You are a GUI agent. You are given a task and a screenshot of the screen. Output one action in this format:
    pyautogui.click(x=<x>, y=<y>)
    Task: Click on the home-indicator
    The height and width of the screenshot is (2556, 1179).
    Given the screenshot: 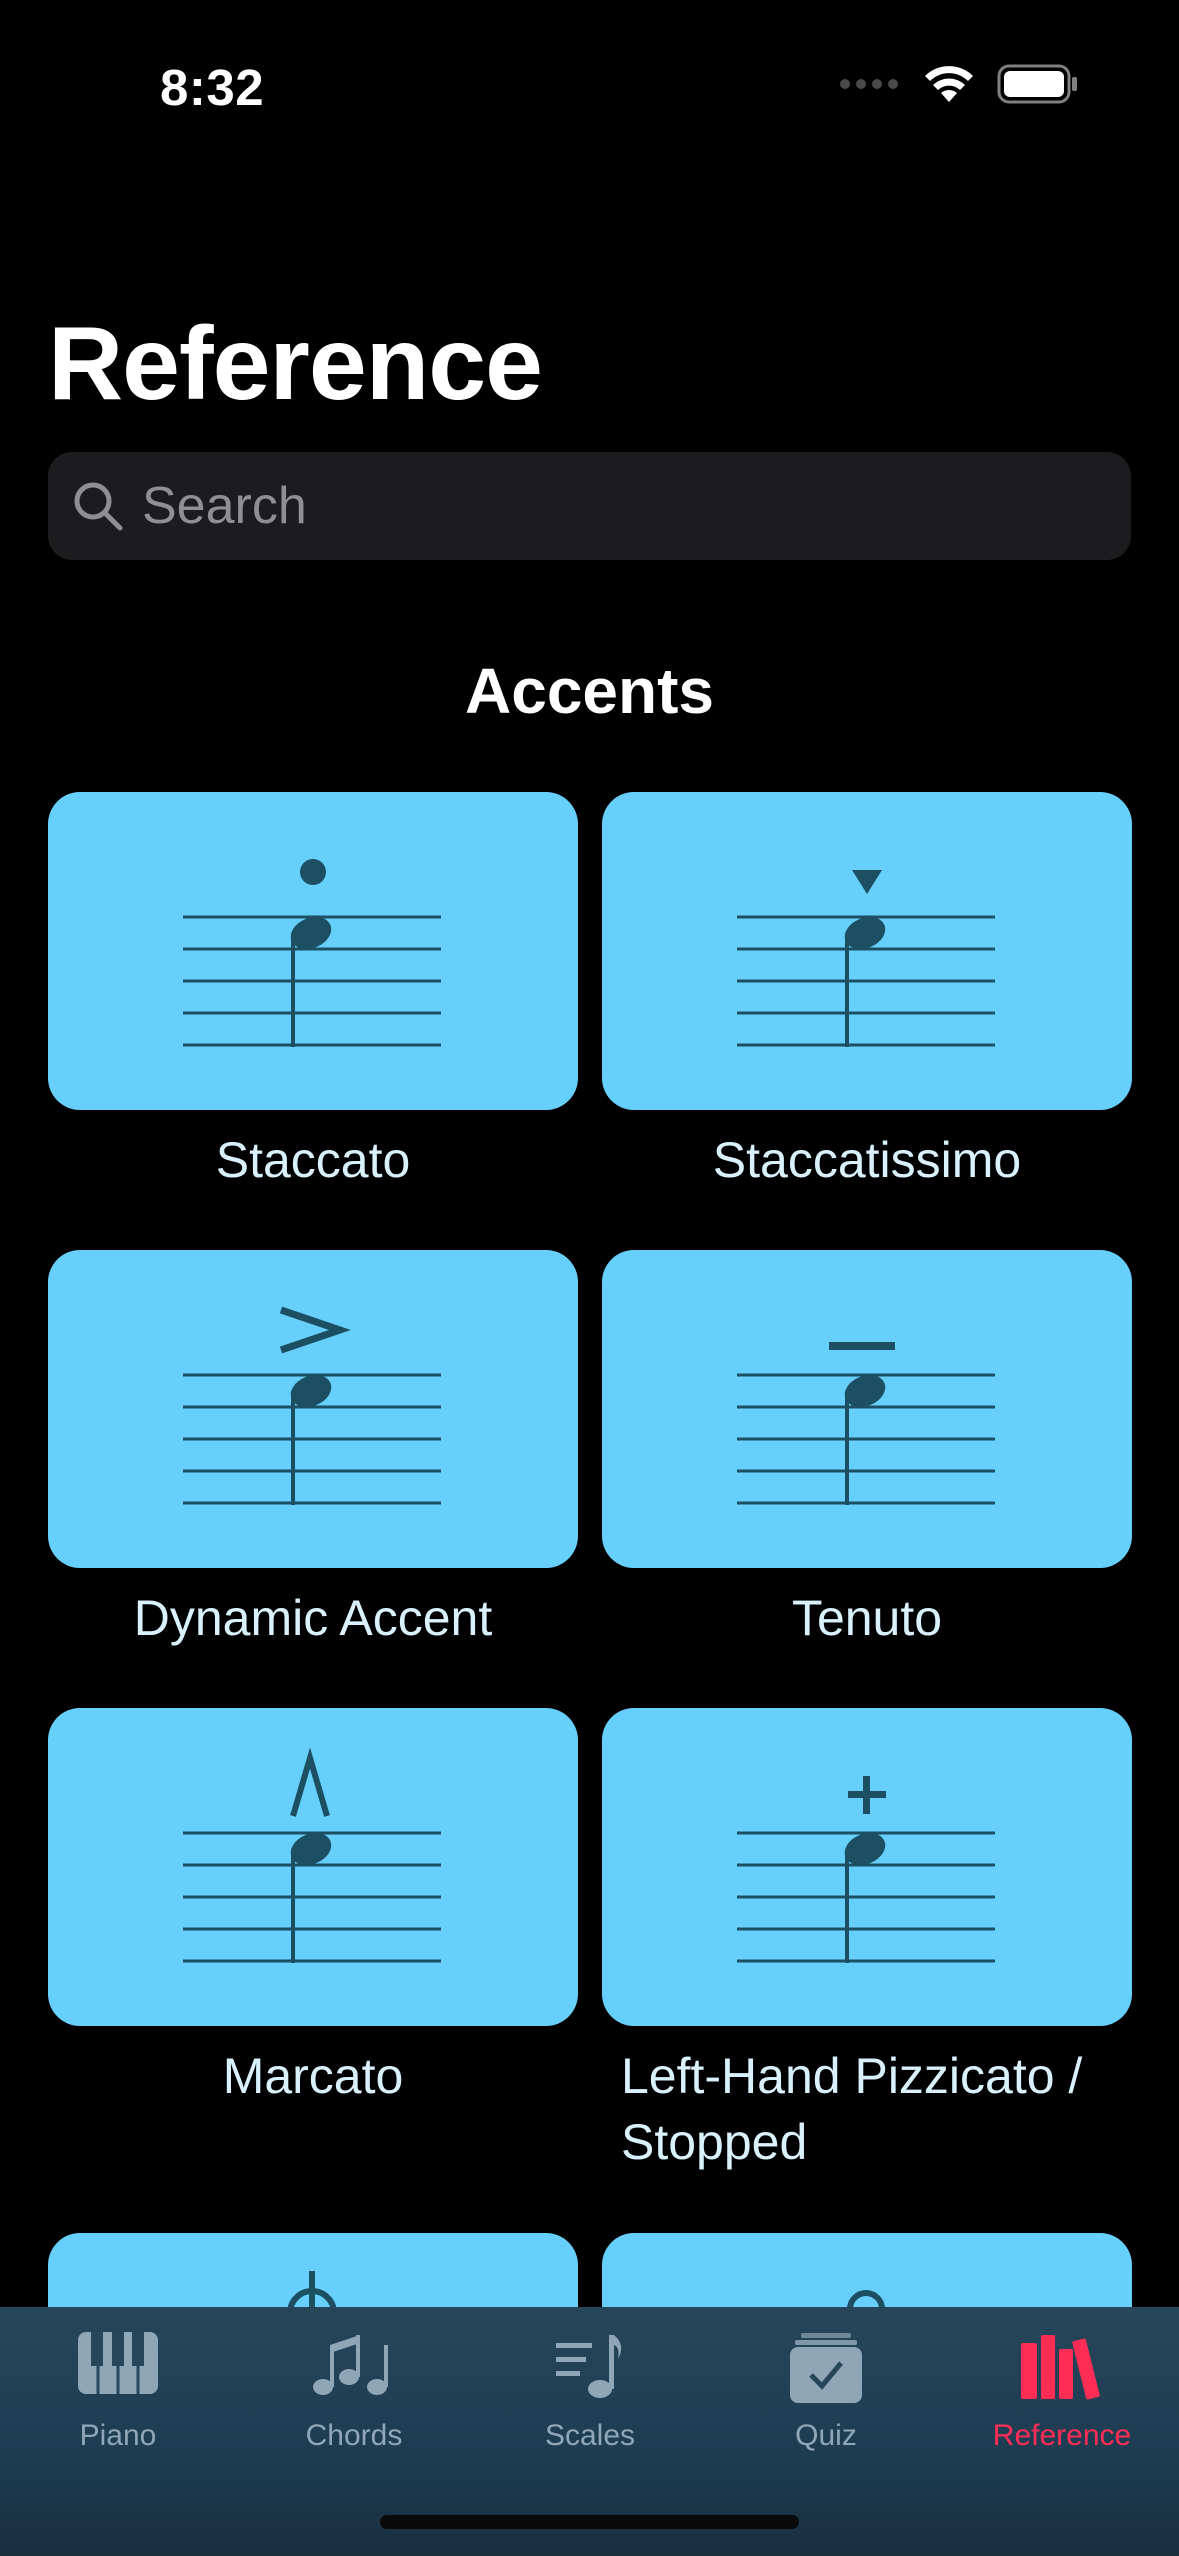 What is the action you would take?
    pyautogui.click(x=589, y=2522)
    